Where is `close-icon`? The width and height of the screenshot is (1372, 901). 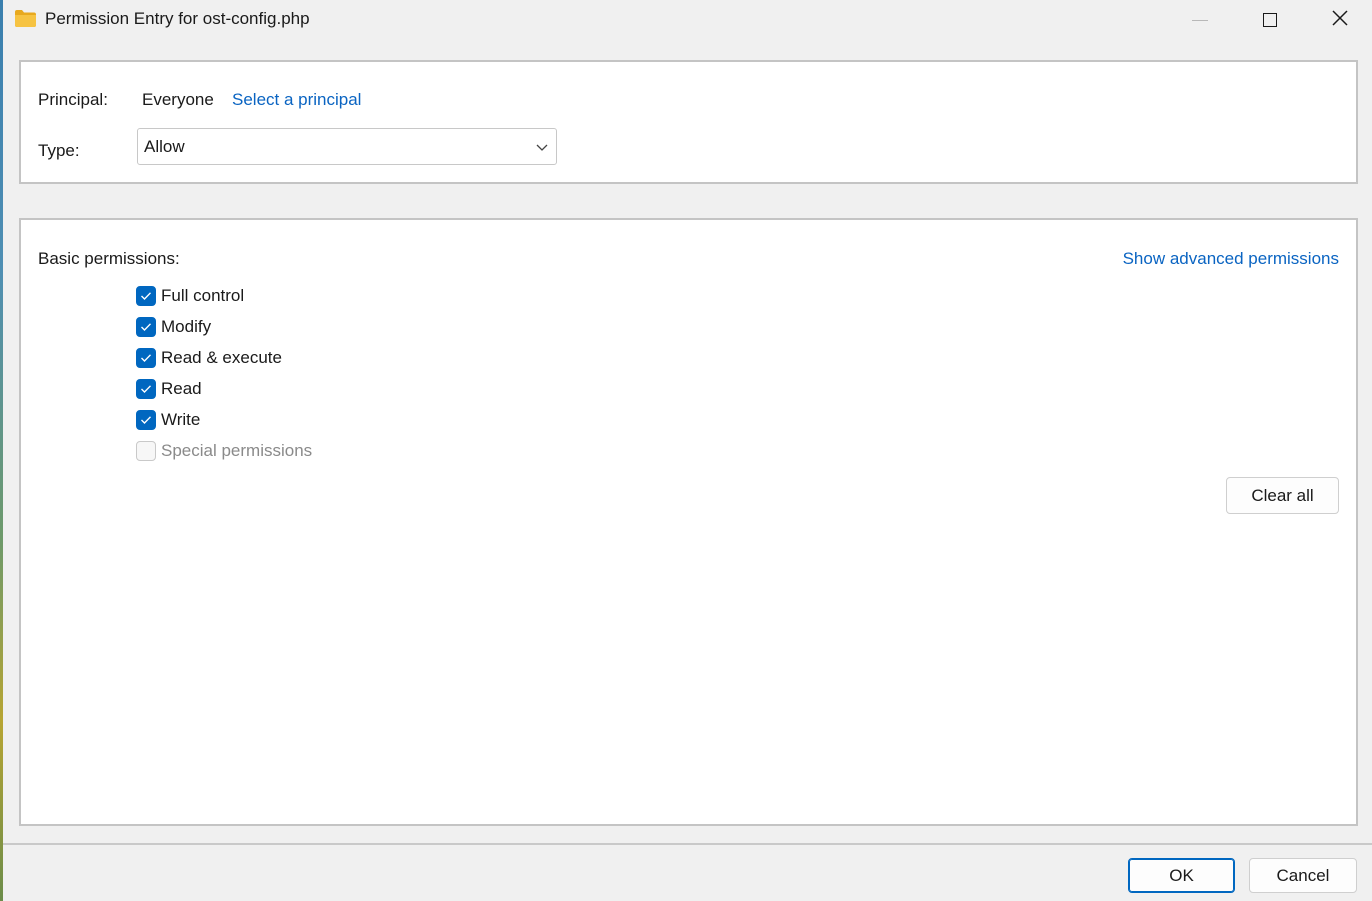
close-icon is located at coordinates (1340, 20).